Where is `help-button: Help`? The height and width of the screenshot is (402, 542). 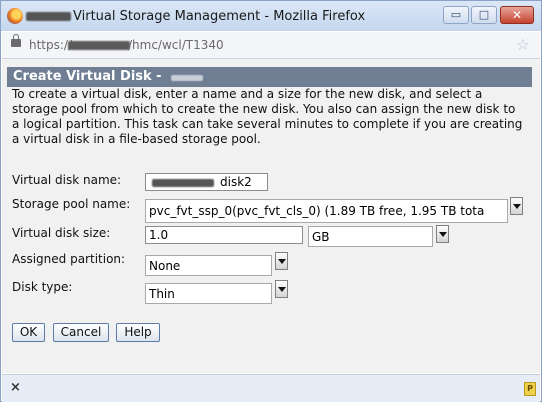
help-button: Help is located at coordinates (138, 332).